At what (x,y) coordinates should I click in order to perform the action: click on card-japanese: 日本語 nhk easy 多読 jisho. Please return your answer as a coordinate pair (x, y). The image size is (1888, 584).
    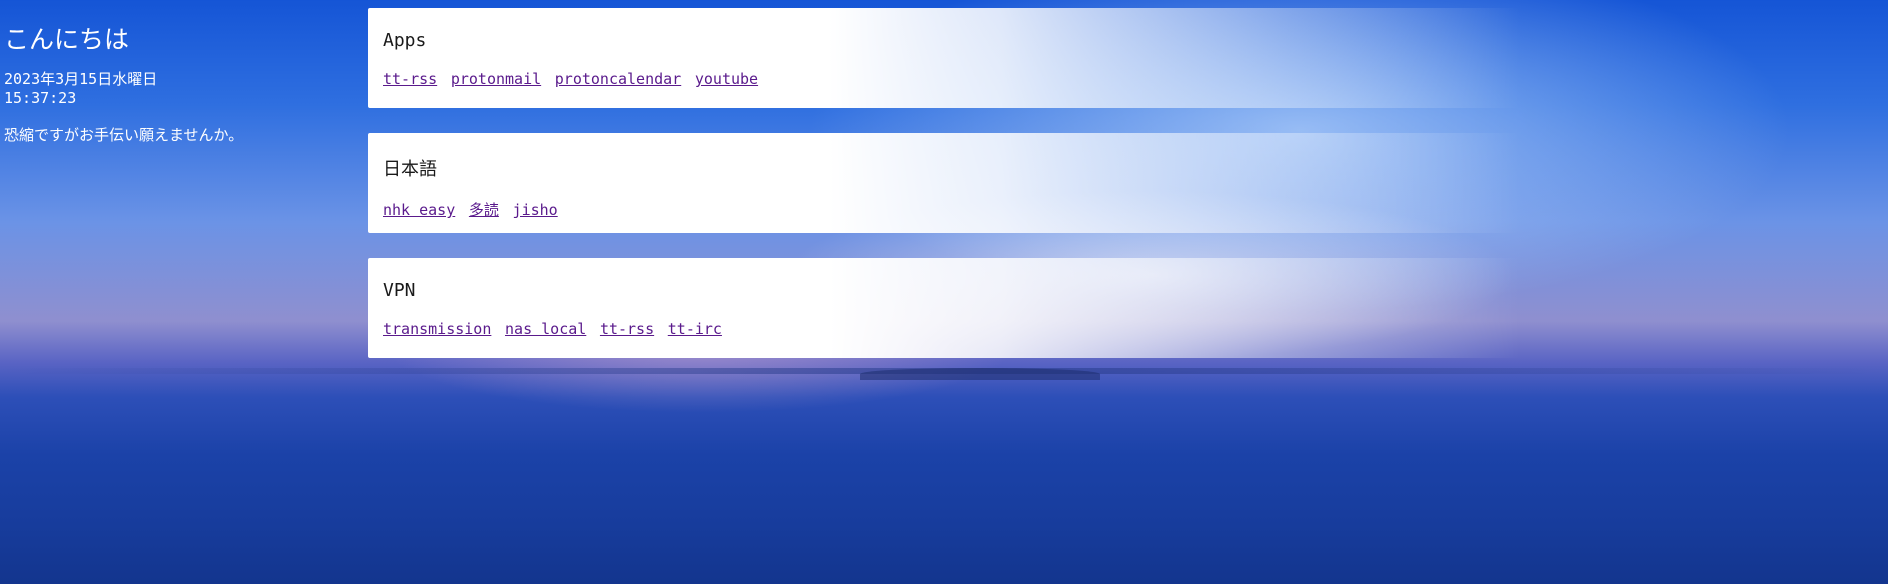
    Looking at the image, I should click on (944, 183).